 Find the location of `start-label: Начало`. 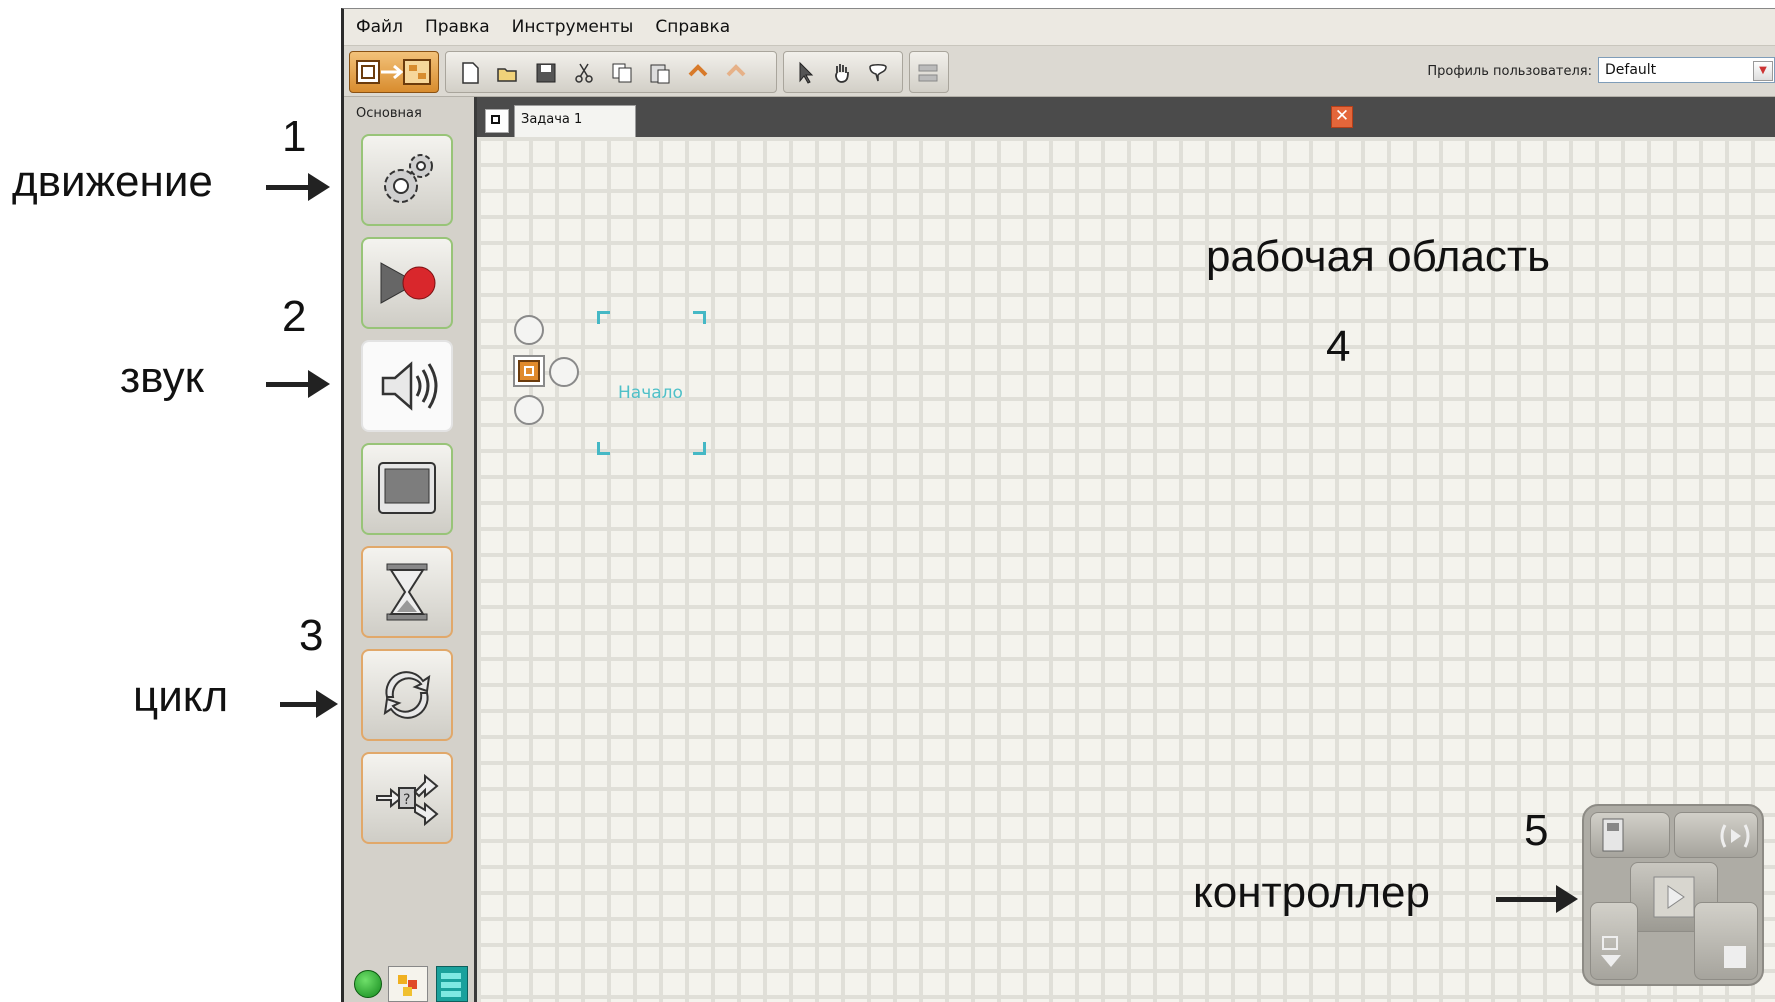

start-label: Начало is located at coordinates (650, 393).